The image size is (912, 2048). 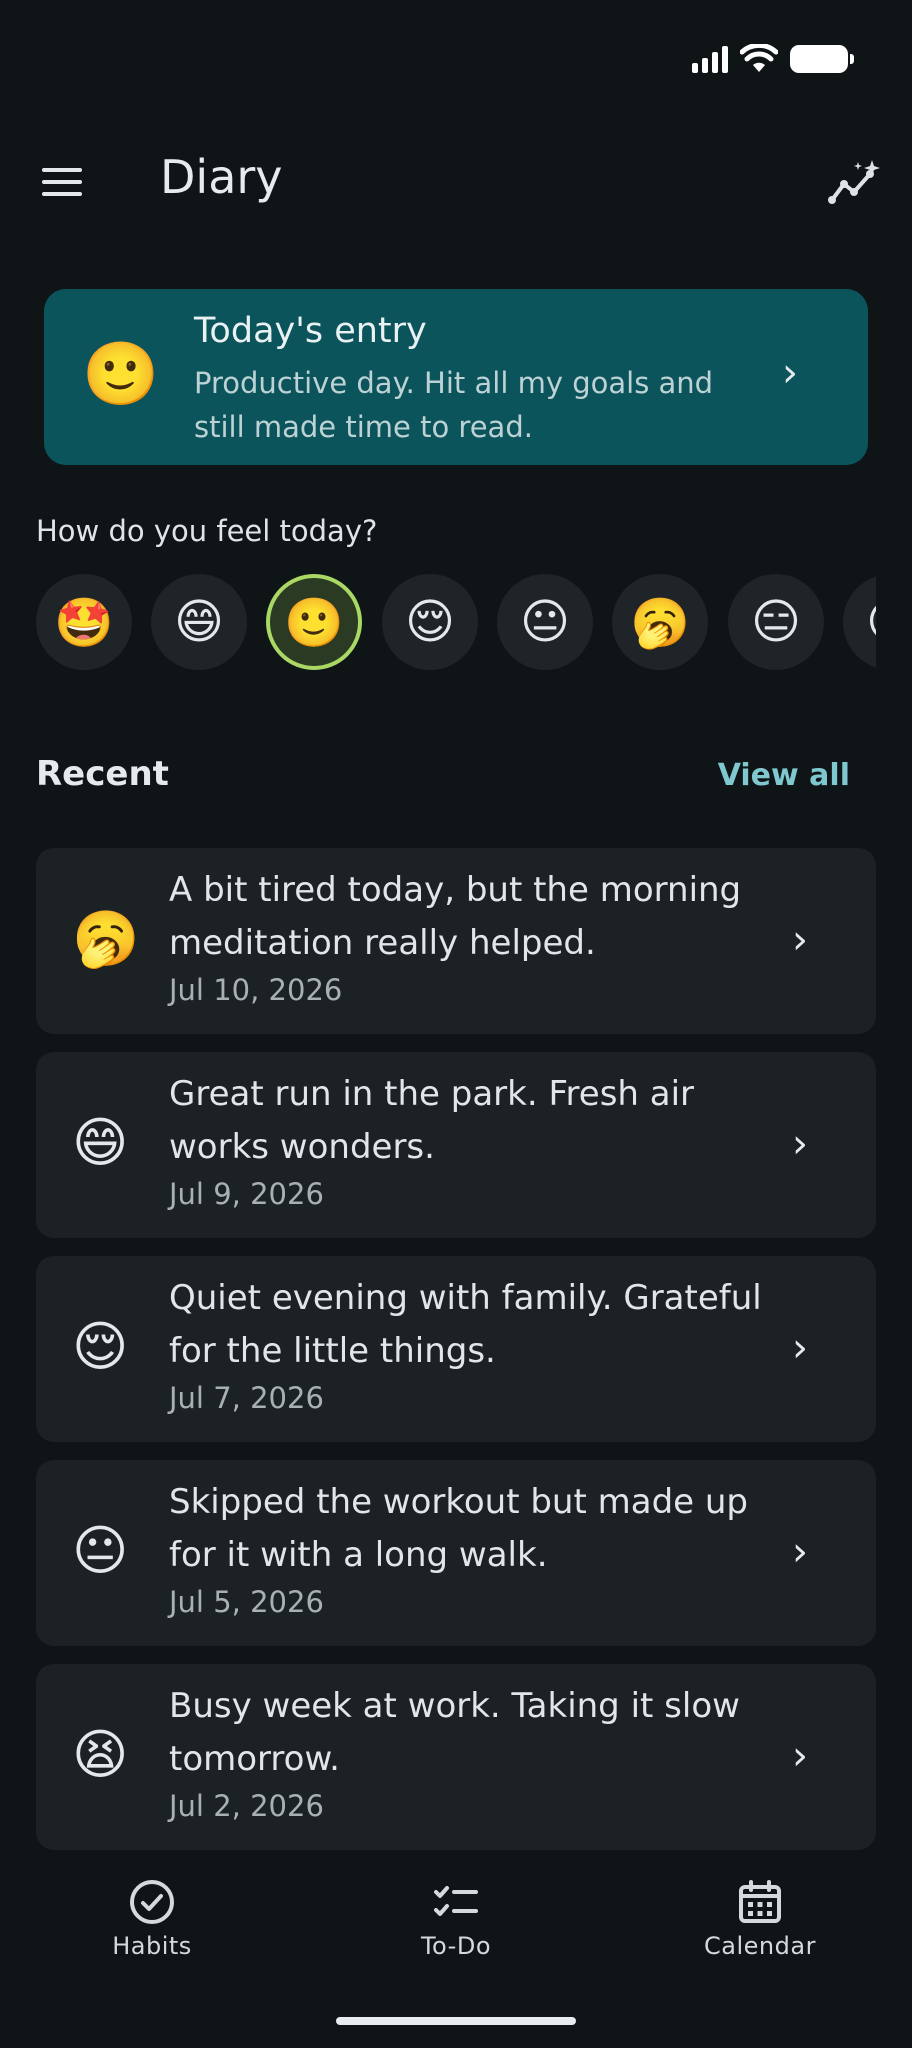 I want to click on mood-option-crying: 😢, so click(x=859, y=622).